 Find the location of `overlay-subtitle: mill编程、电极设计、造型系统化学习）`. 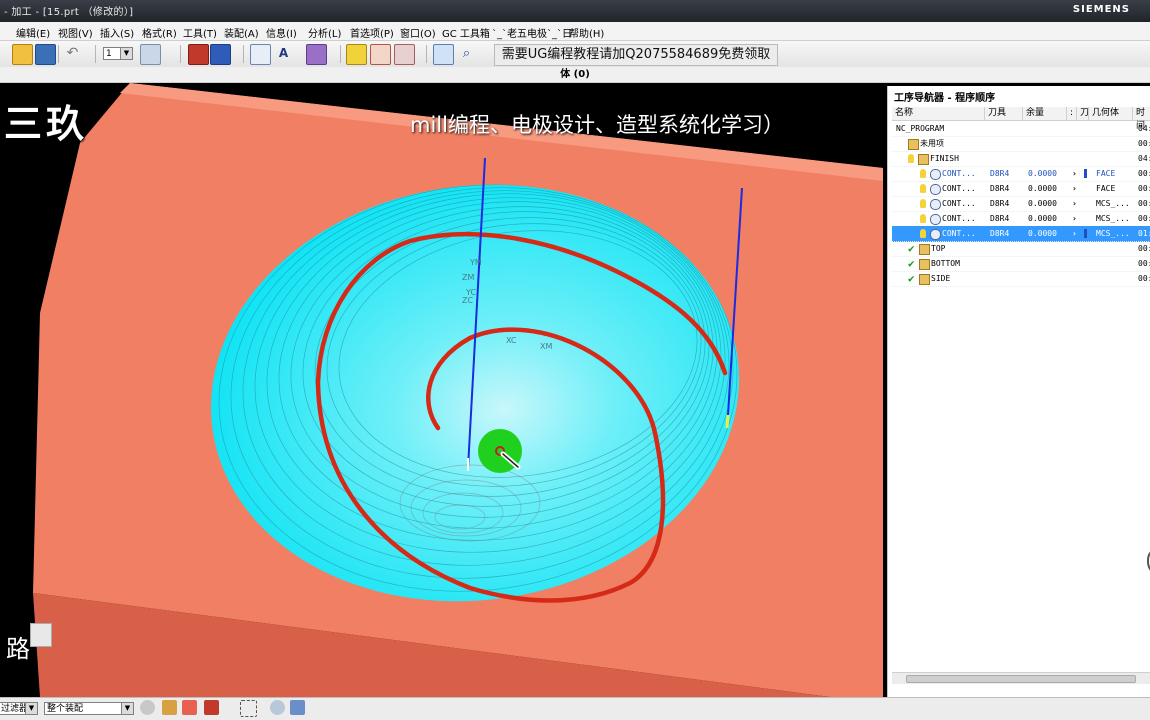

overlay-subtitle: mill编程、电极设计、造型系统化学习） is located at coordinates (597, 125).